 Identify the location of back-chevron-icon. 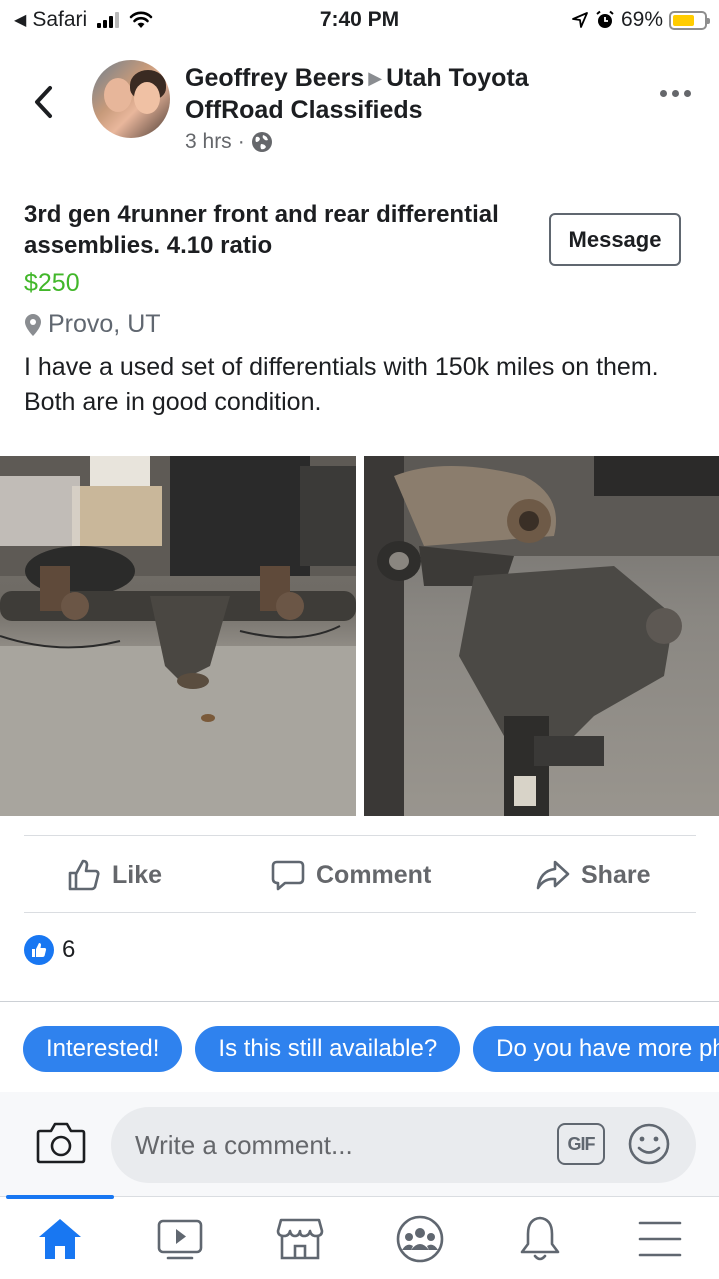
(44, 102).